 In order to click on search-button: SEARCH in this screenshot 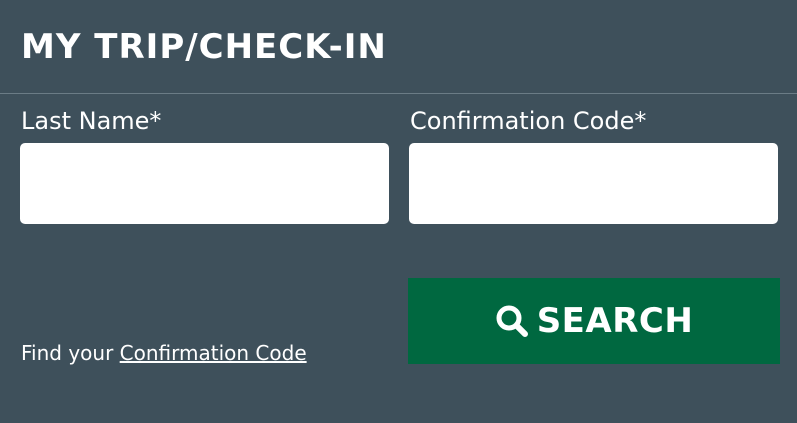, I will do `click(594, 321)`.